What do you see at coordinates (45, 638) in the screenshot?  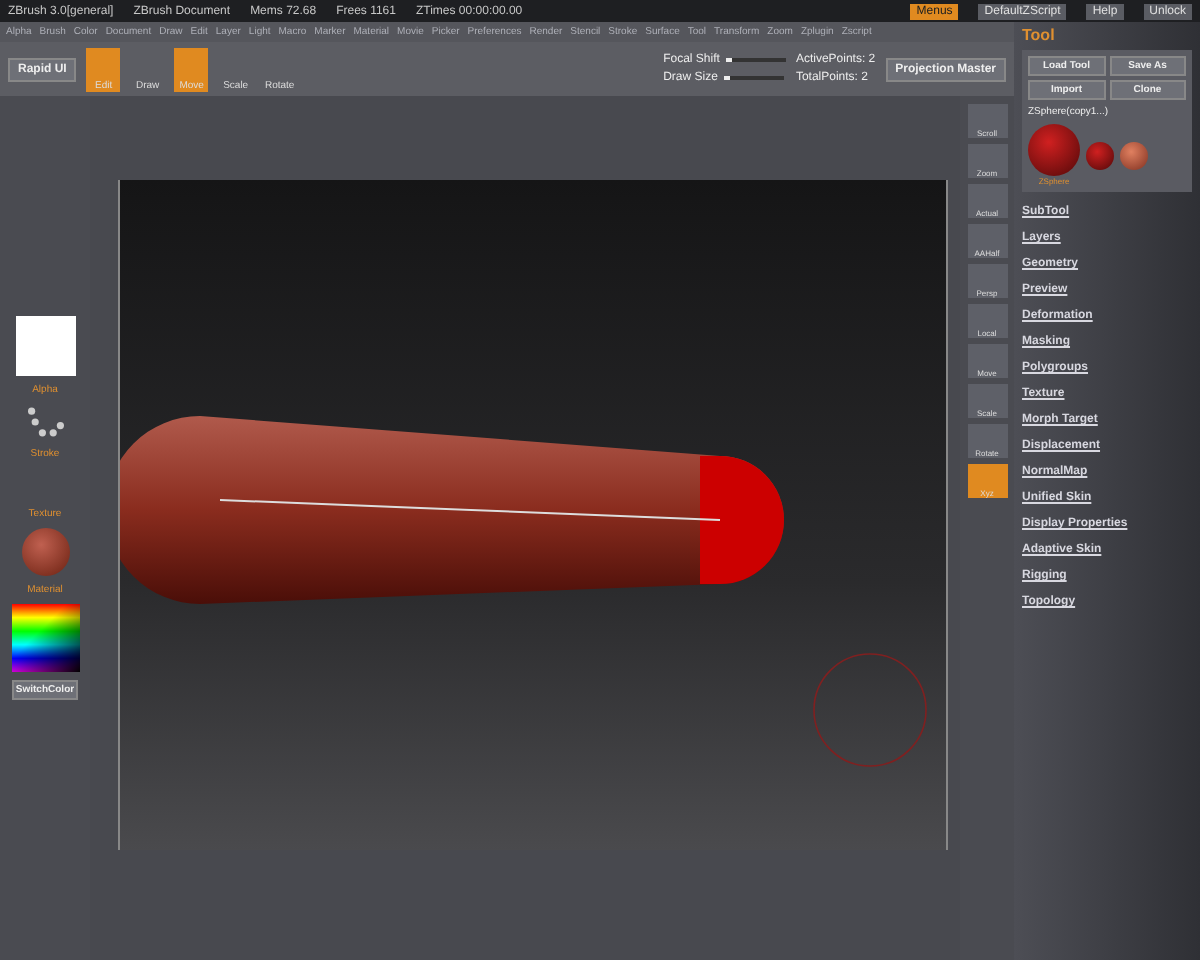 I see `color-picker` at bounding box center [45, 638].